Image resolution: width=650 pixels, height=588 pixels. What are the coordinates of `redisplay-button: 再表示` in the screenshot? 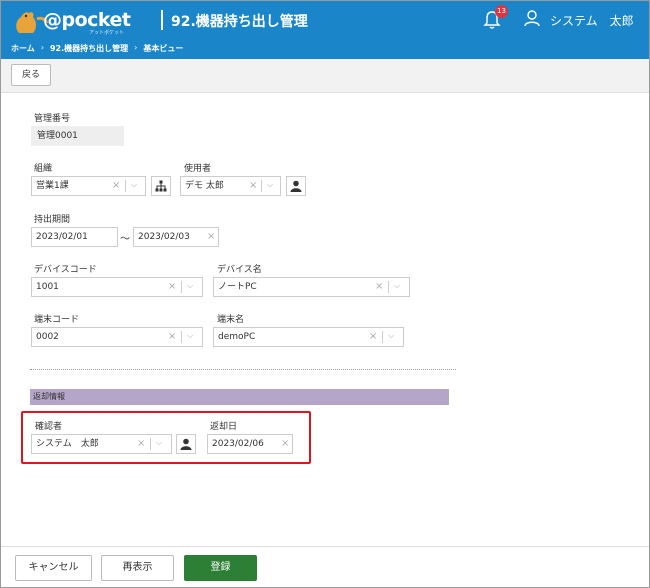 It's located at (137, 568).